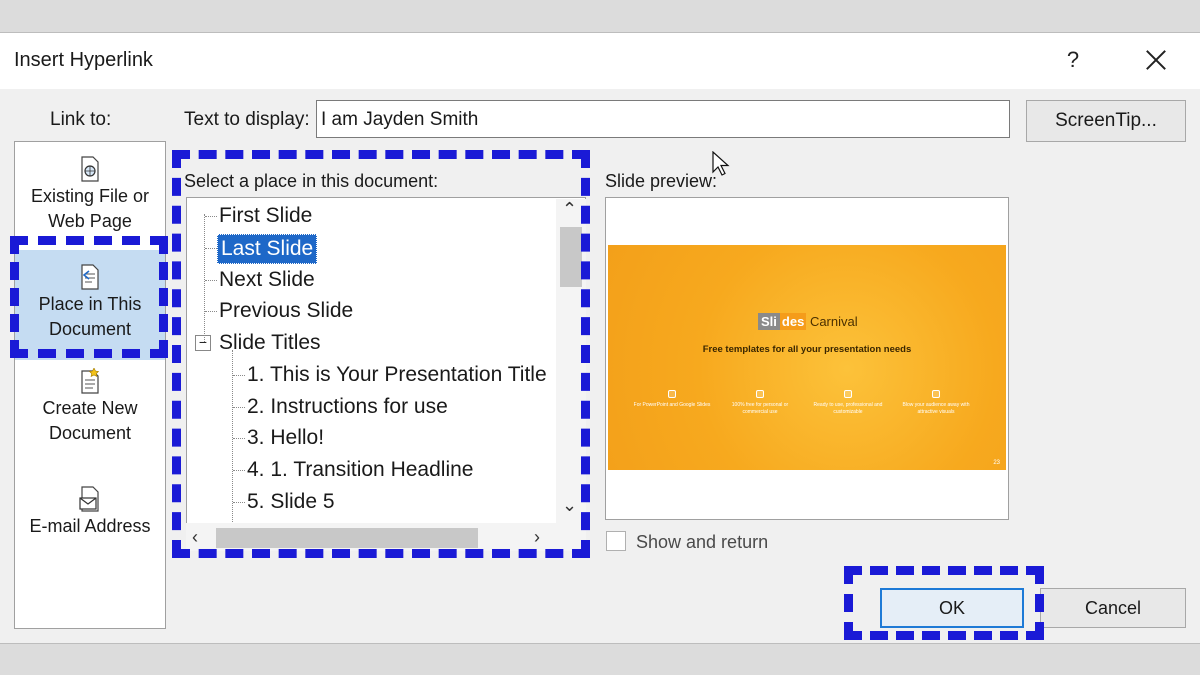 This screenshot has width=1200, height=675. I want to click on cancel-button: Cancel, so click(1113, 608).